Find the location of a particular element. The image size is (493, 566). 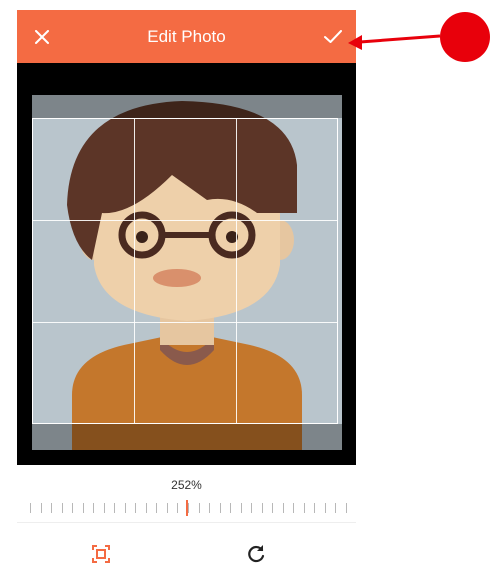

checkmark-icon is located at coordinates (333, 36).